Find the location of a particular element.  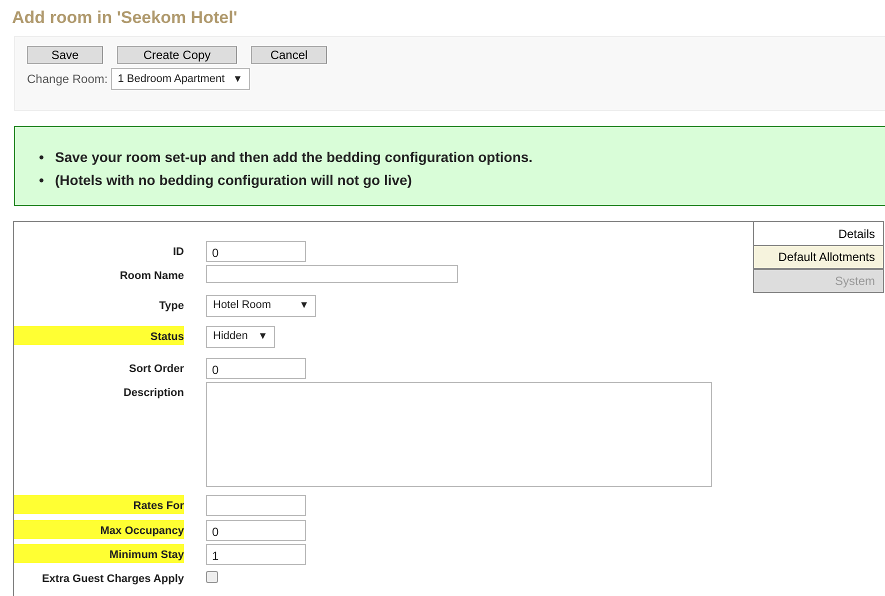

checkbox is located at coordinates (212, 576).